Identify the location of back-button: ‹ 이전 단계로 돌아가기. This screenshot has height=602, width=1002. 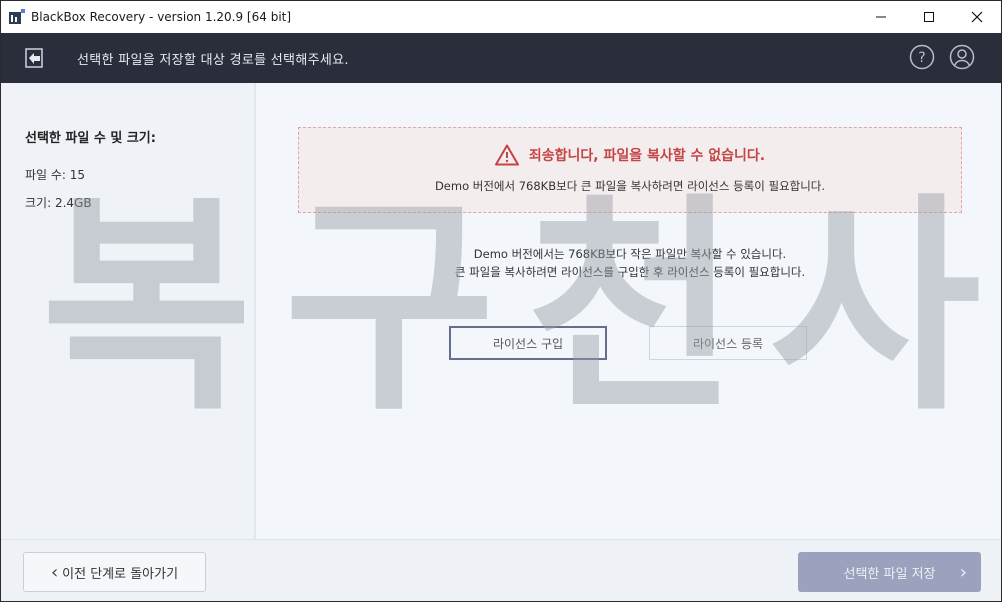
(114, 572).